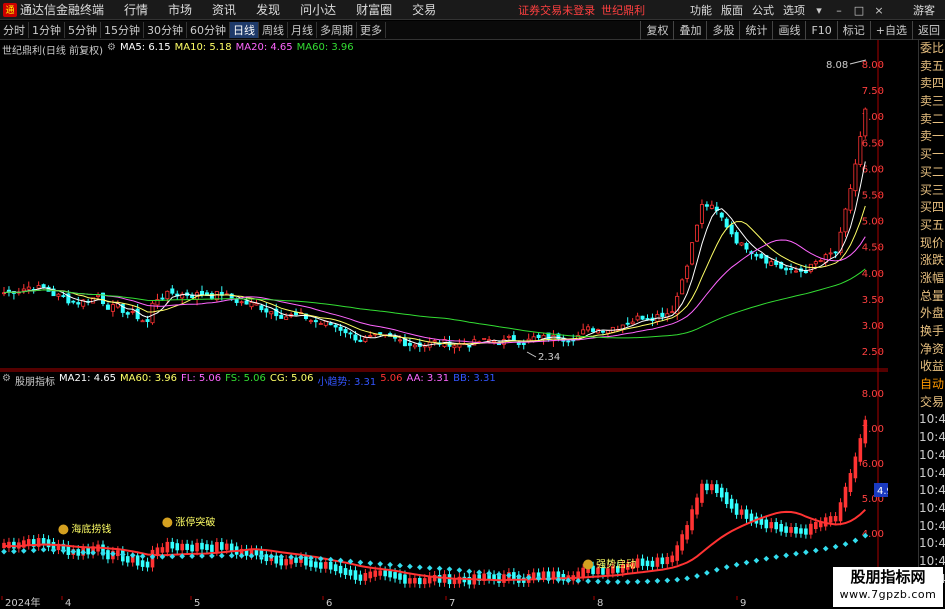 This screenshot has height=609, width=945. I want to click on app-name: 通达信金融终端, so click(62, 10).